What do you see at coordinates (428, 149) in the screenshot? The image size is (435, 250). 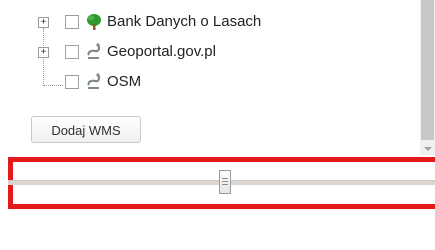 I see `scroll-down-arrow-icon` at bounding box center [428, 149].